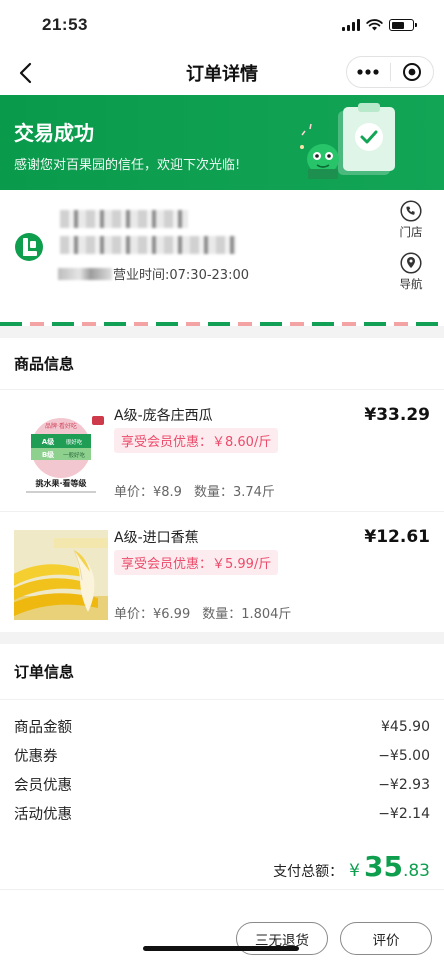 Image resolution: width=444 pixels, height=960 pixels. I want to click on location-icon, so click(411, 263).